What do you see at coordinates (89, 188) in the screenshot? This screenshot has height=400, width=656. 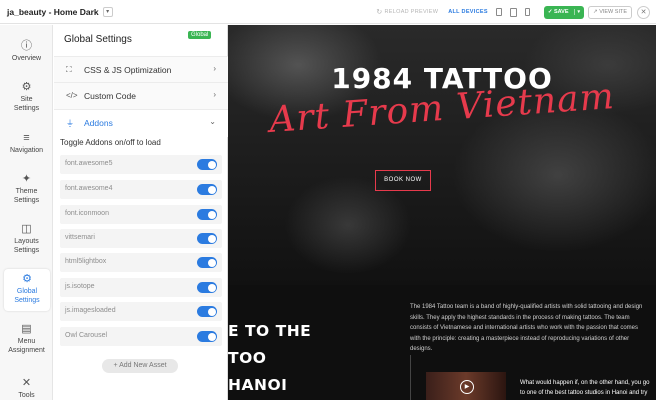 I see `addon-name: font.awesome4` at bounding box center [89, 188].